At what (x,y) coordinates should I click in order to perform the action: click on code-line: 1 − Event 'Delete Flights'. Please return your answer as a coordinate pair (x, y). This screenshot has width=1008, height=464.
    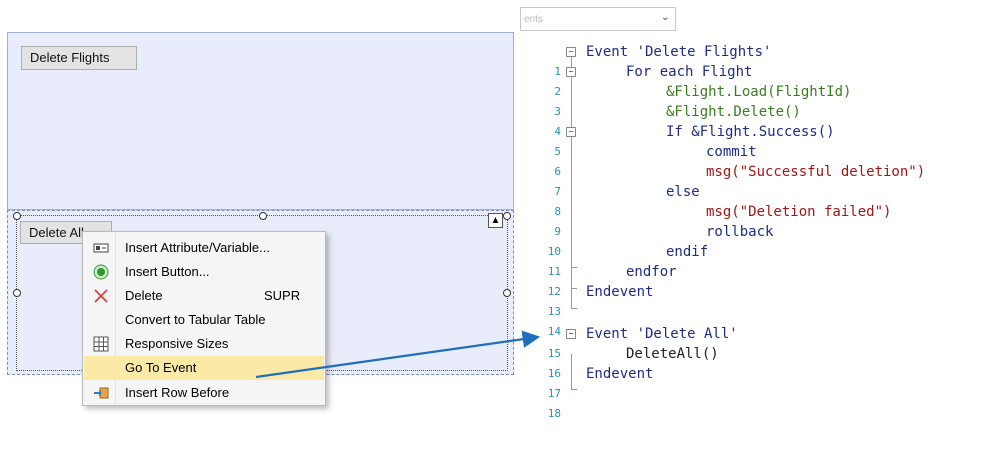
    Looking at the image, I should click on (764, 60).